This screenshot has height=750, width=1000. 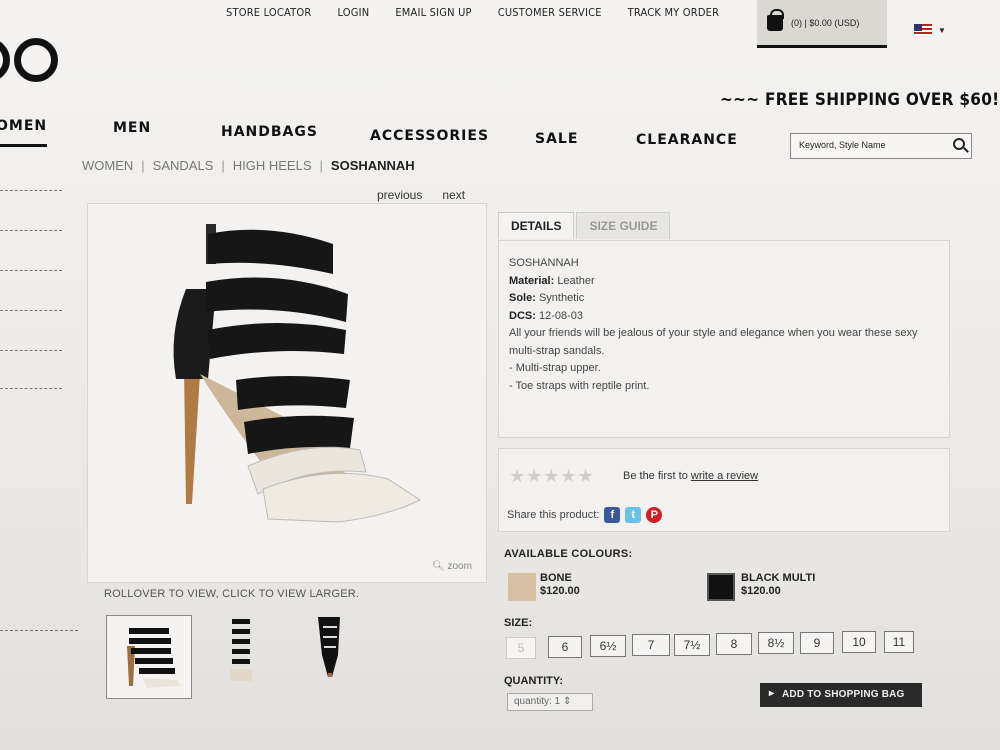 I want to click on nav-handbags: HANDBAGS, so click(x=269, y=132).